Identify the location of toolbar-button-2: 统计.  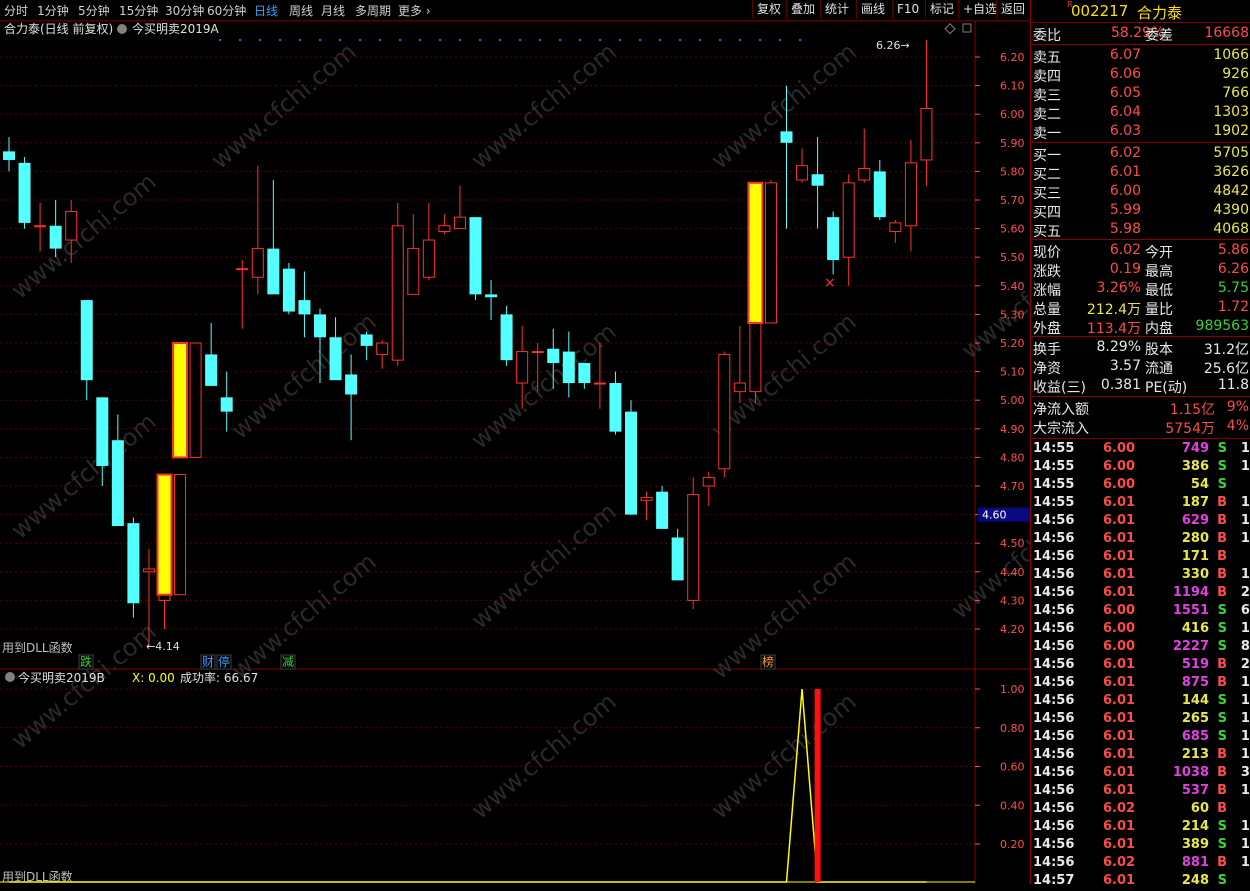
(838, 9).